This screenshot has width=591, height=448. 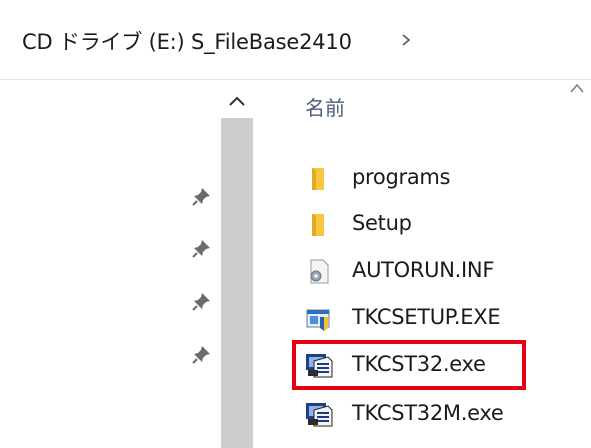 I want to click on scrollbar-thumb, so click(x=237, y=283).